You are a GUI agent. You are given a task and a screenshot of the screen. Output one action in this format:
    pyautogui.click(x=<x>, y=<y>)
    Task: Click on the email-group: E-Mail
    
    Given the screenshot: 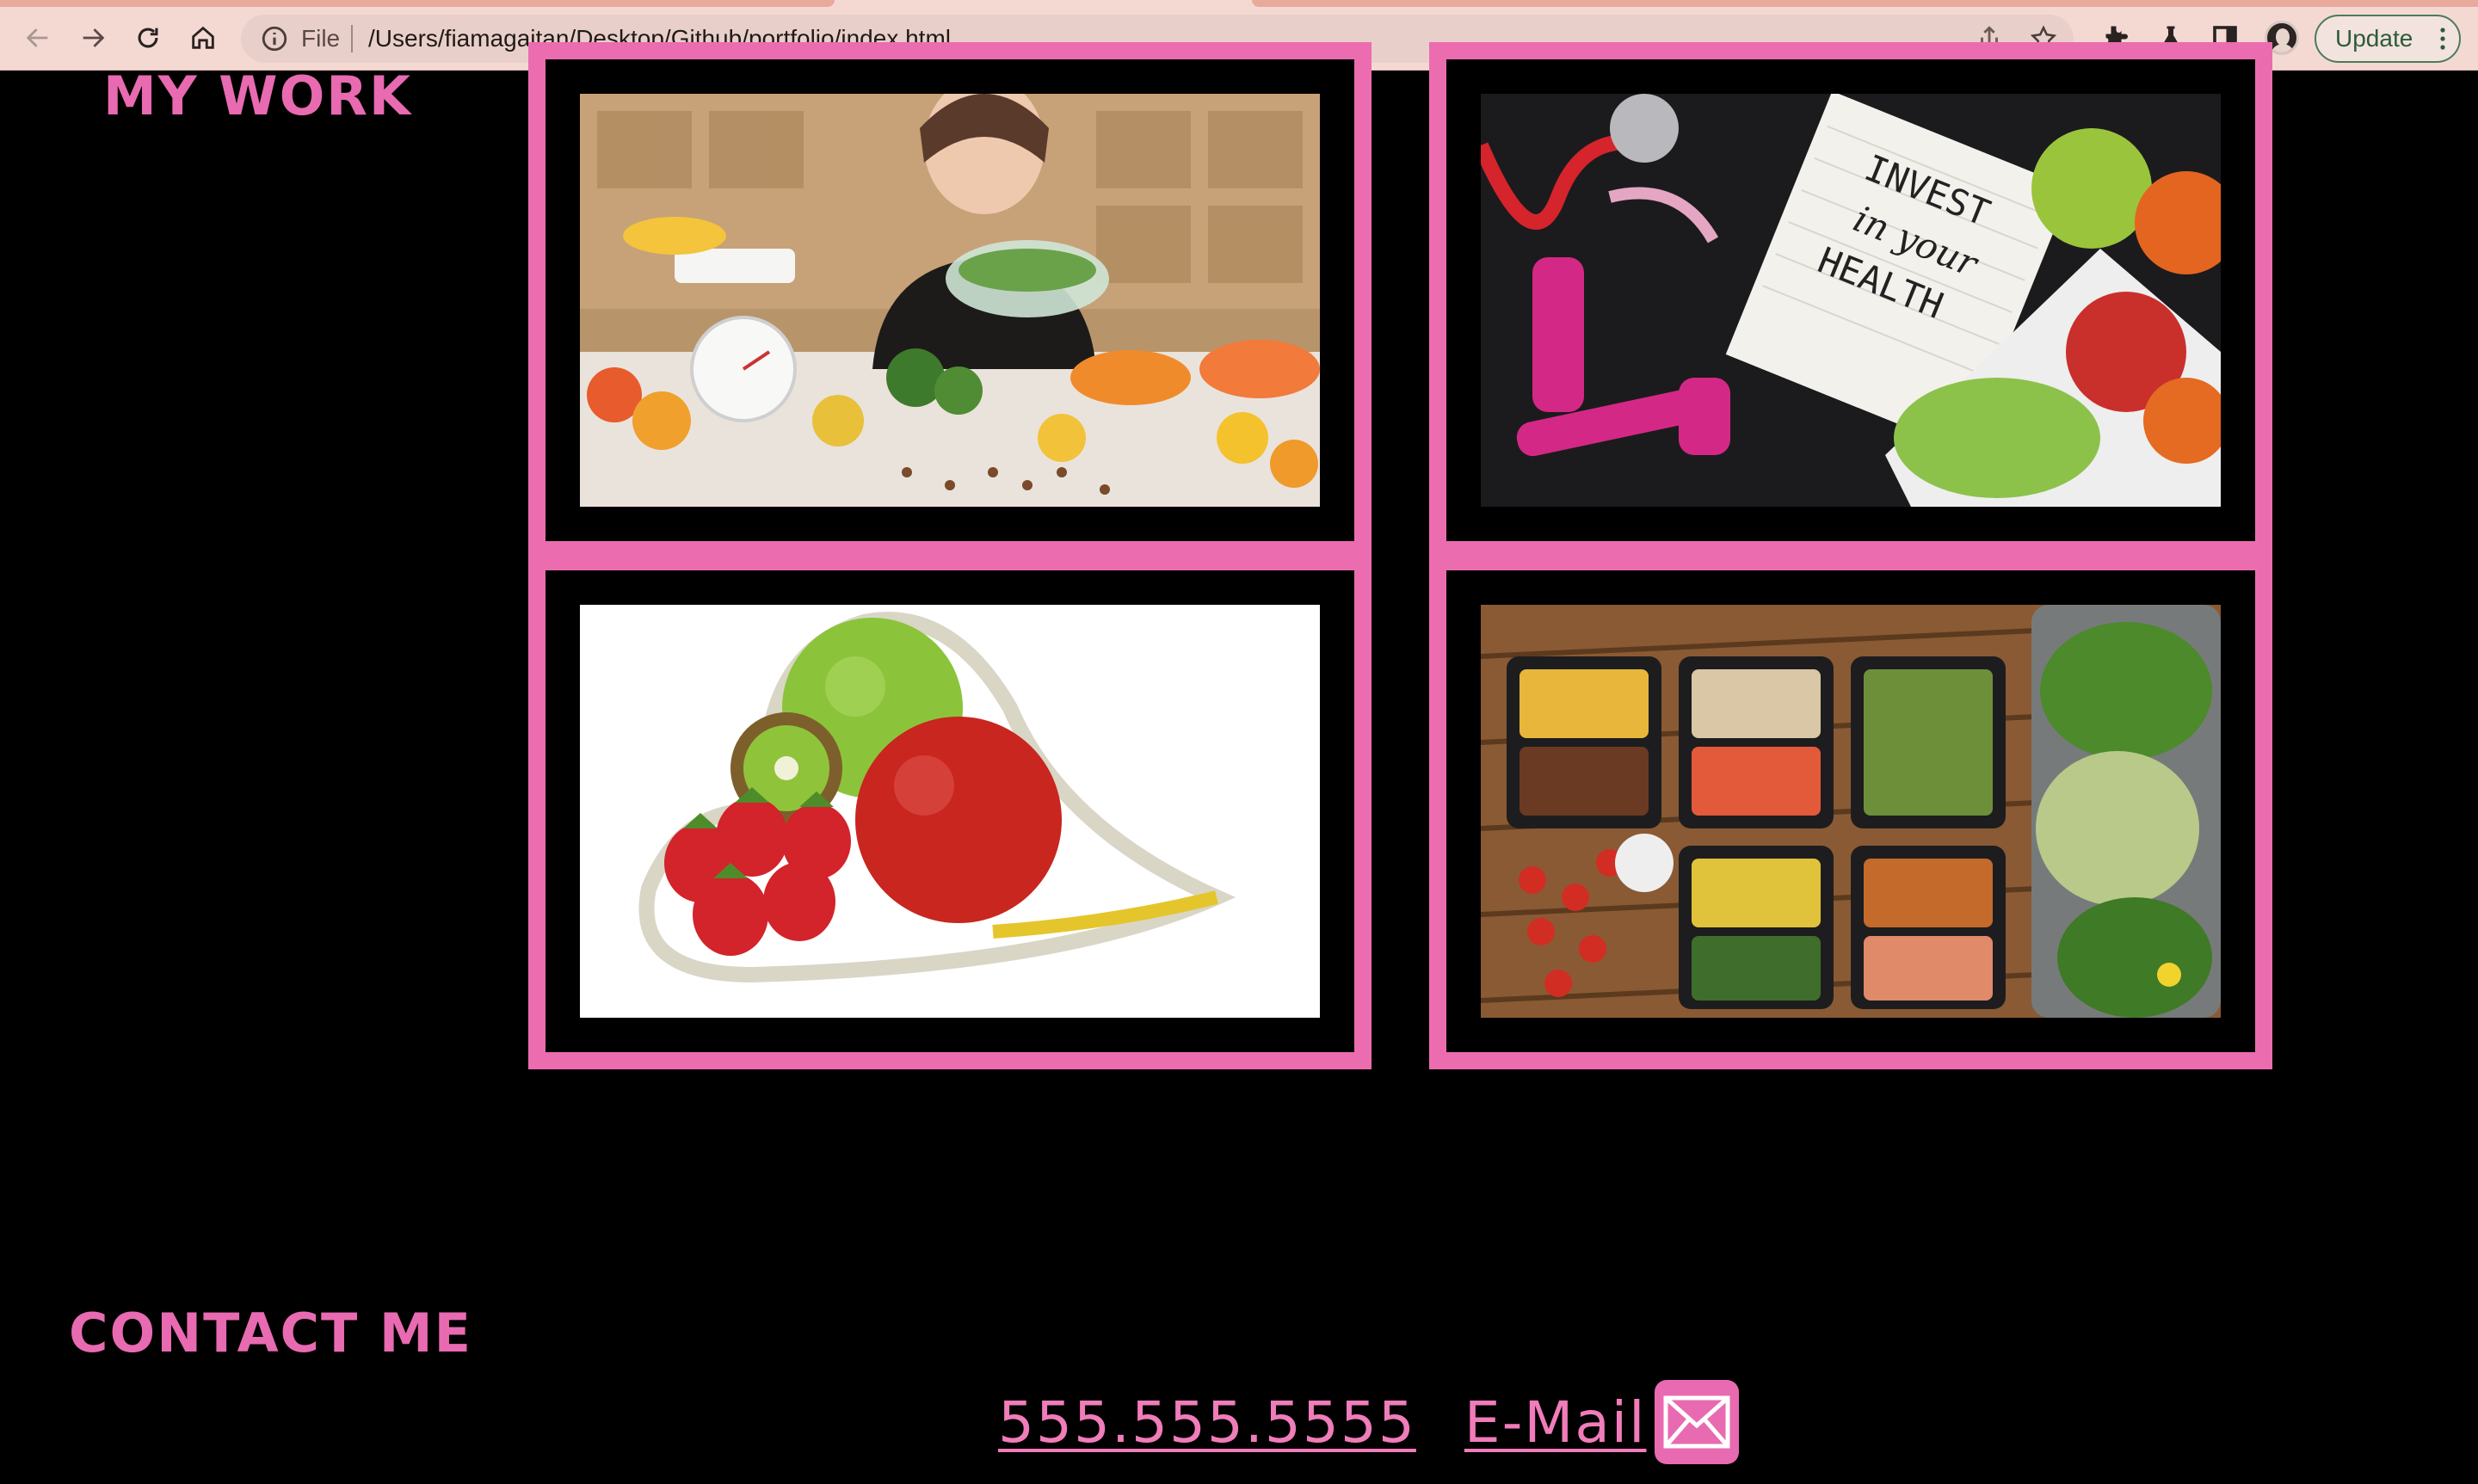 What is the action you would take?
    pyautogui.click(x=1602, y=1422)
    